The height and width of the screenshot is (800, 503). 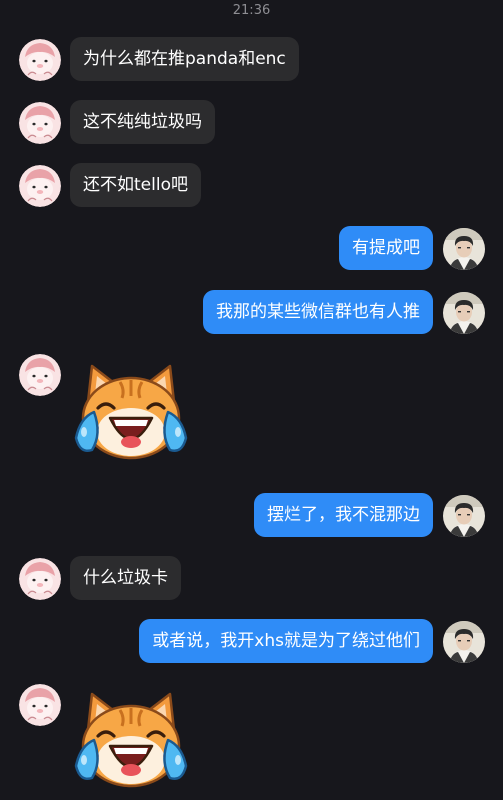 I want to click on outgoing-message: 我那的某些微信群也有人推, so click(x=318, y=312).